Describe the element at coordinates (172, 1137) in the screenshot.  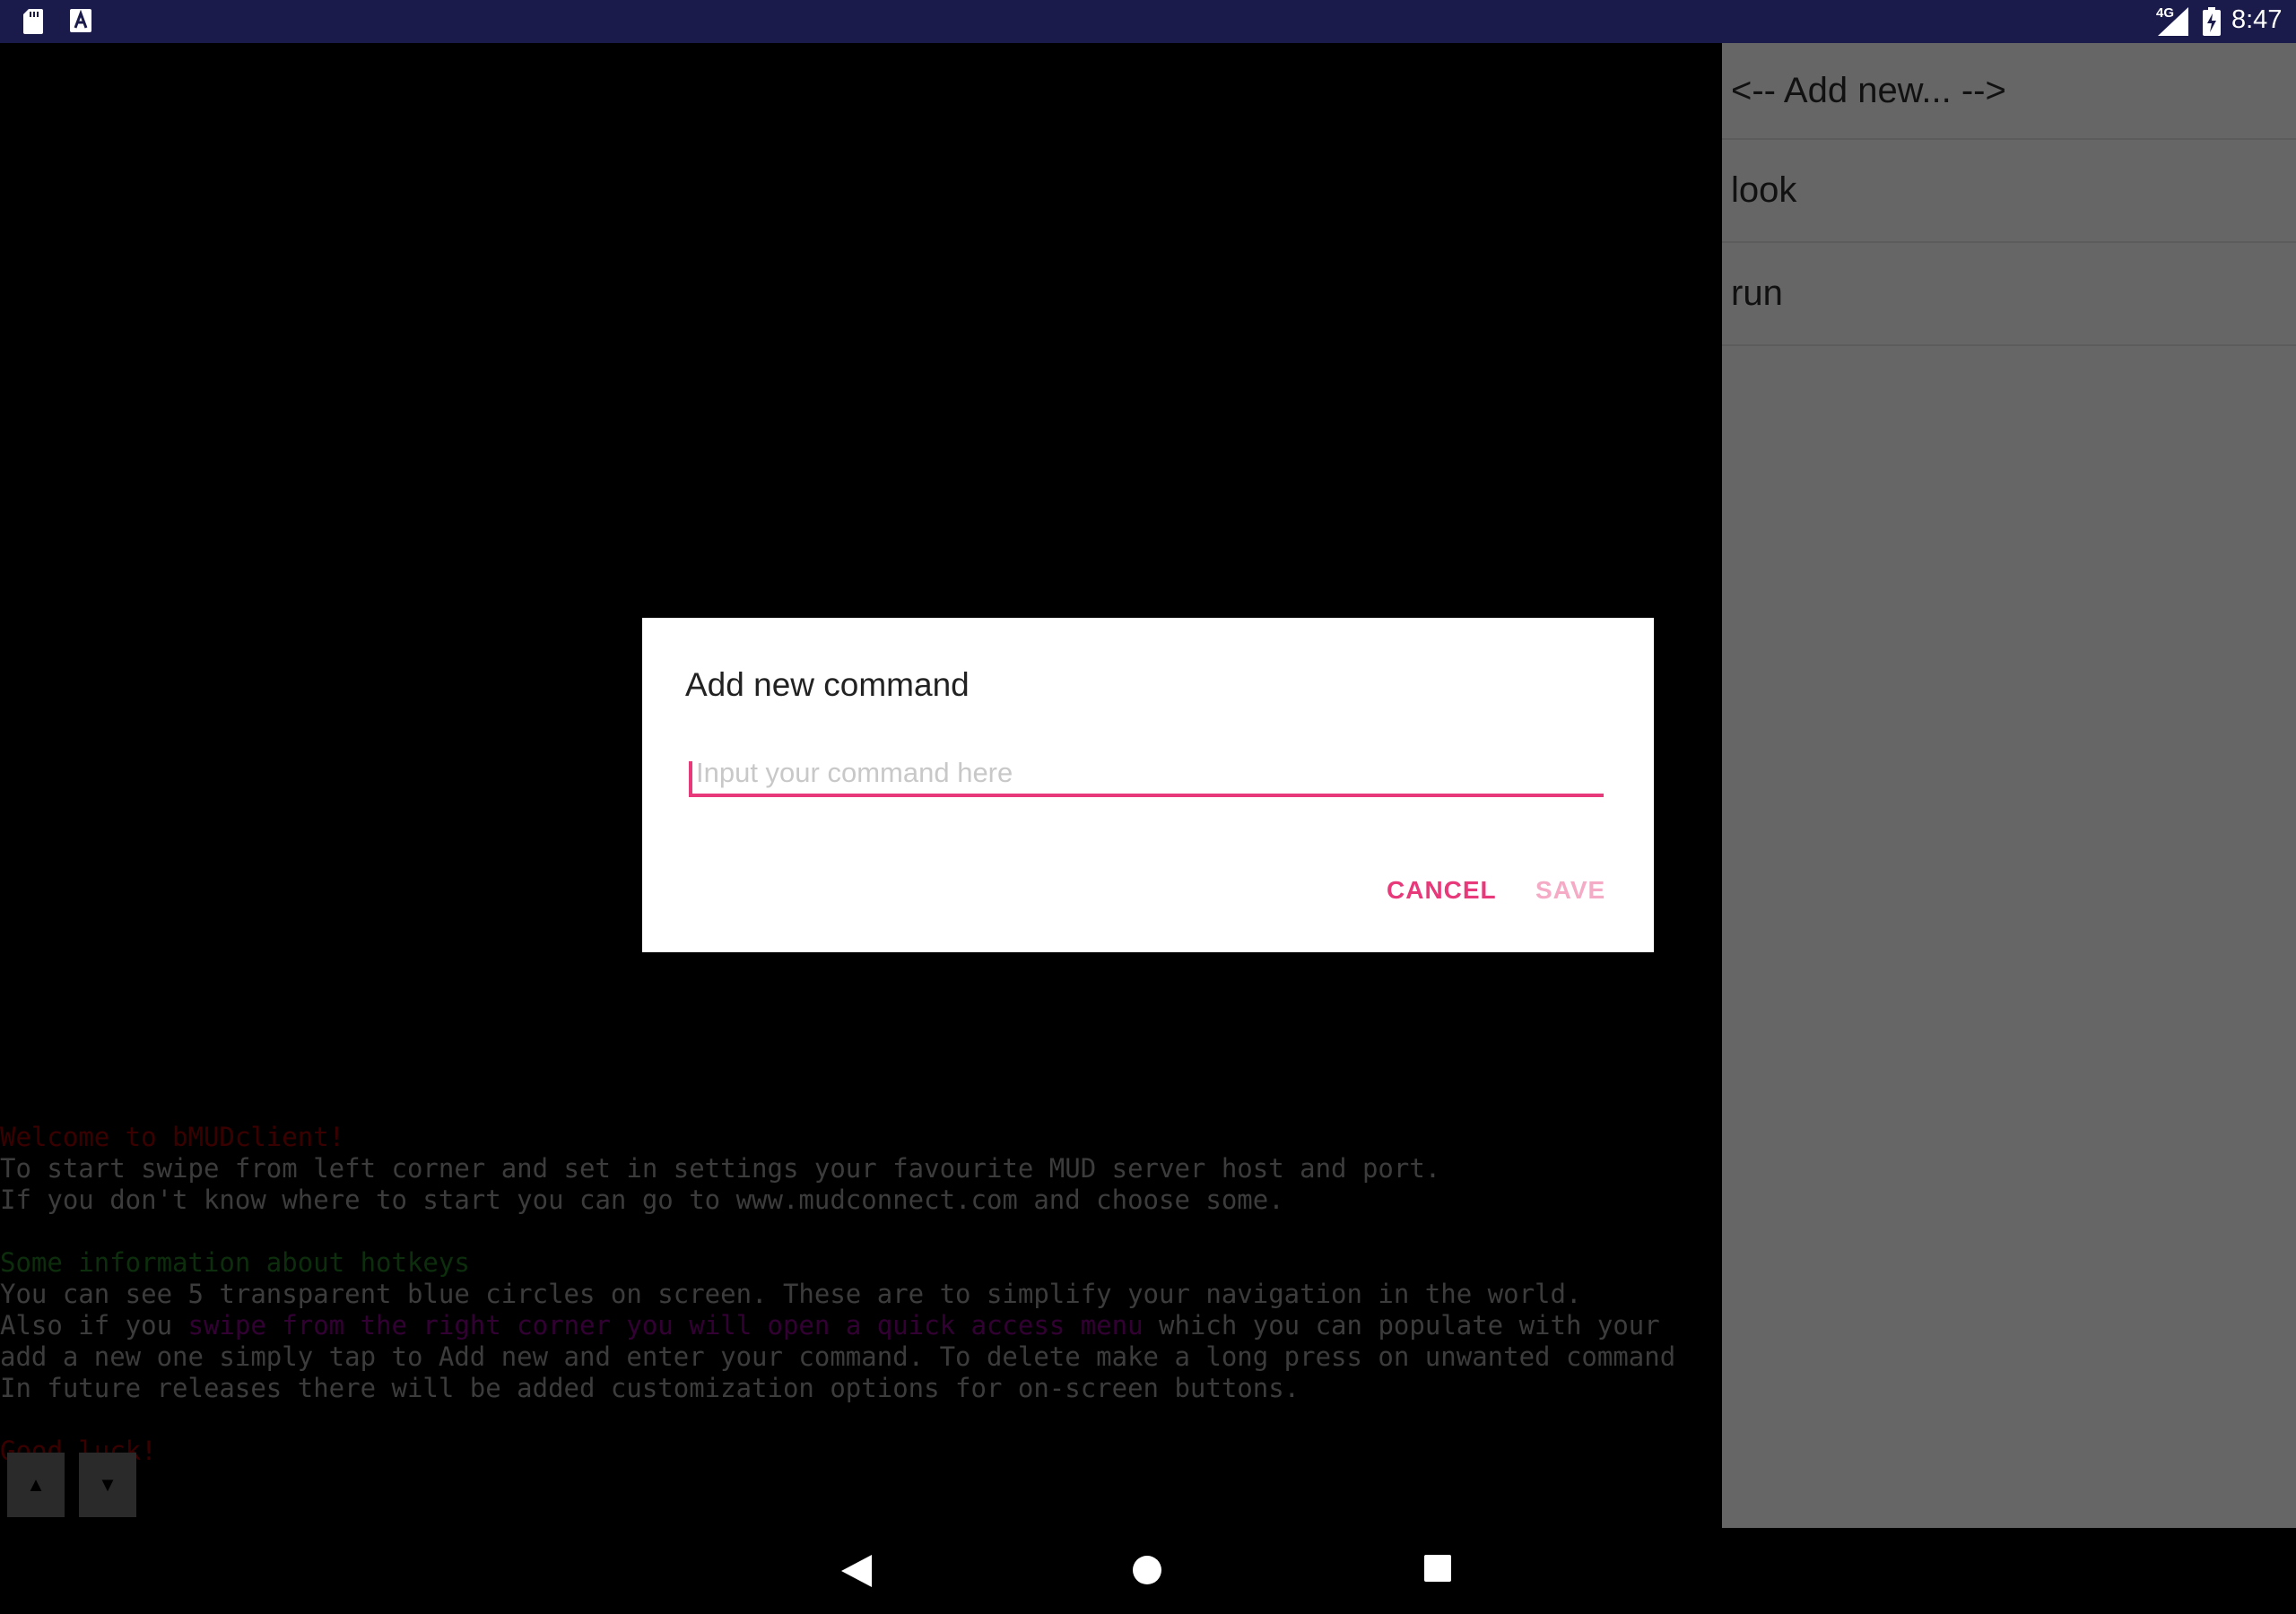
I see `terminal-line: Welcome to bMUDclient!` at that location.